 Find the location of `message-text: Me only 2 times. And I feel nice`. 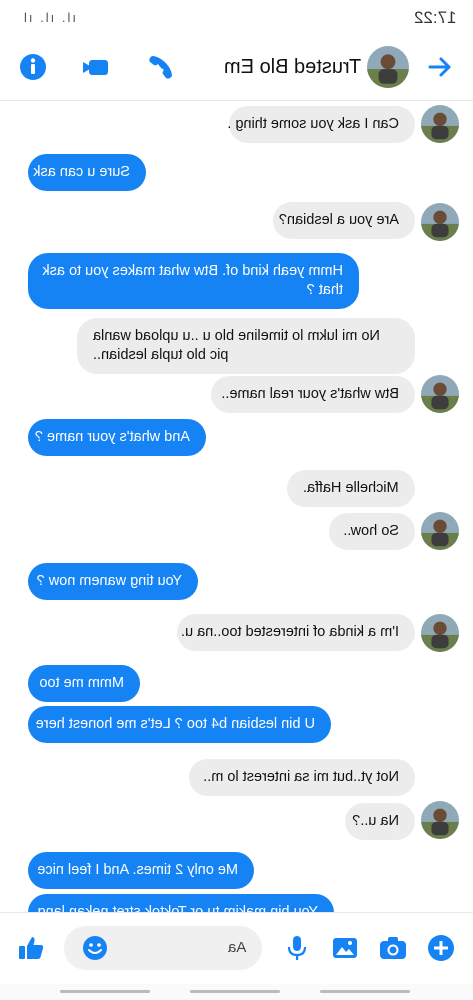

message-text: Me only 2 times. And I feel nice is located at coordinates (137, 870).